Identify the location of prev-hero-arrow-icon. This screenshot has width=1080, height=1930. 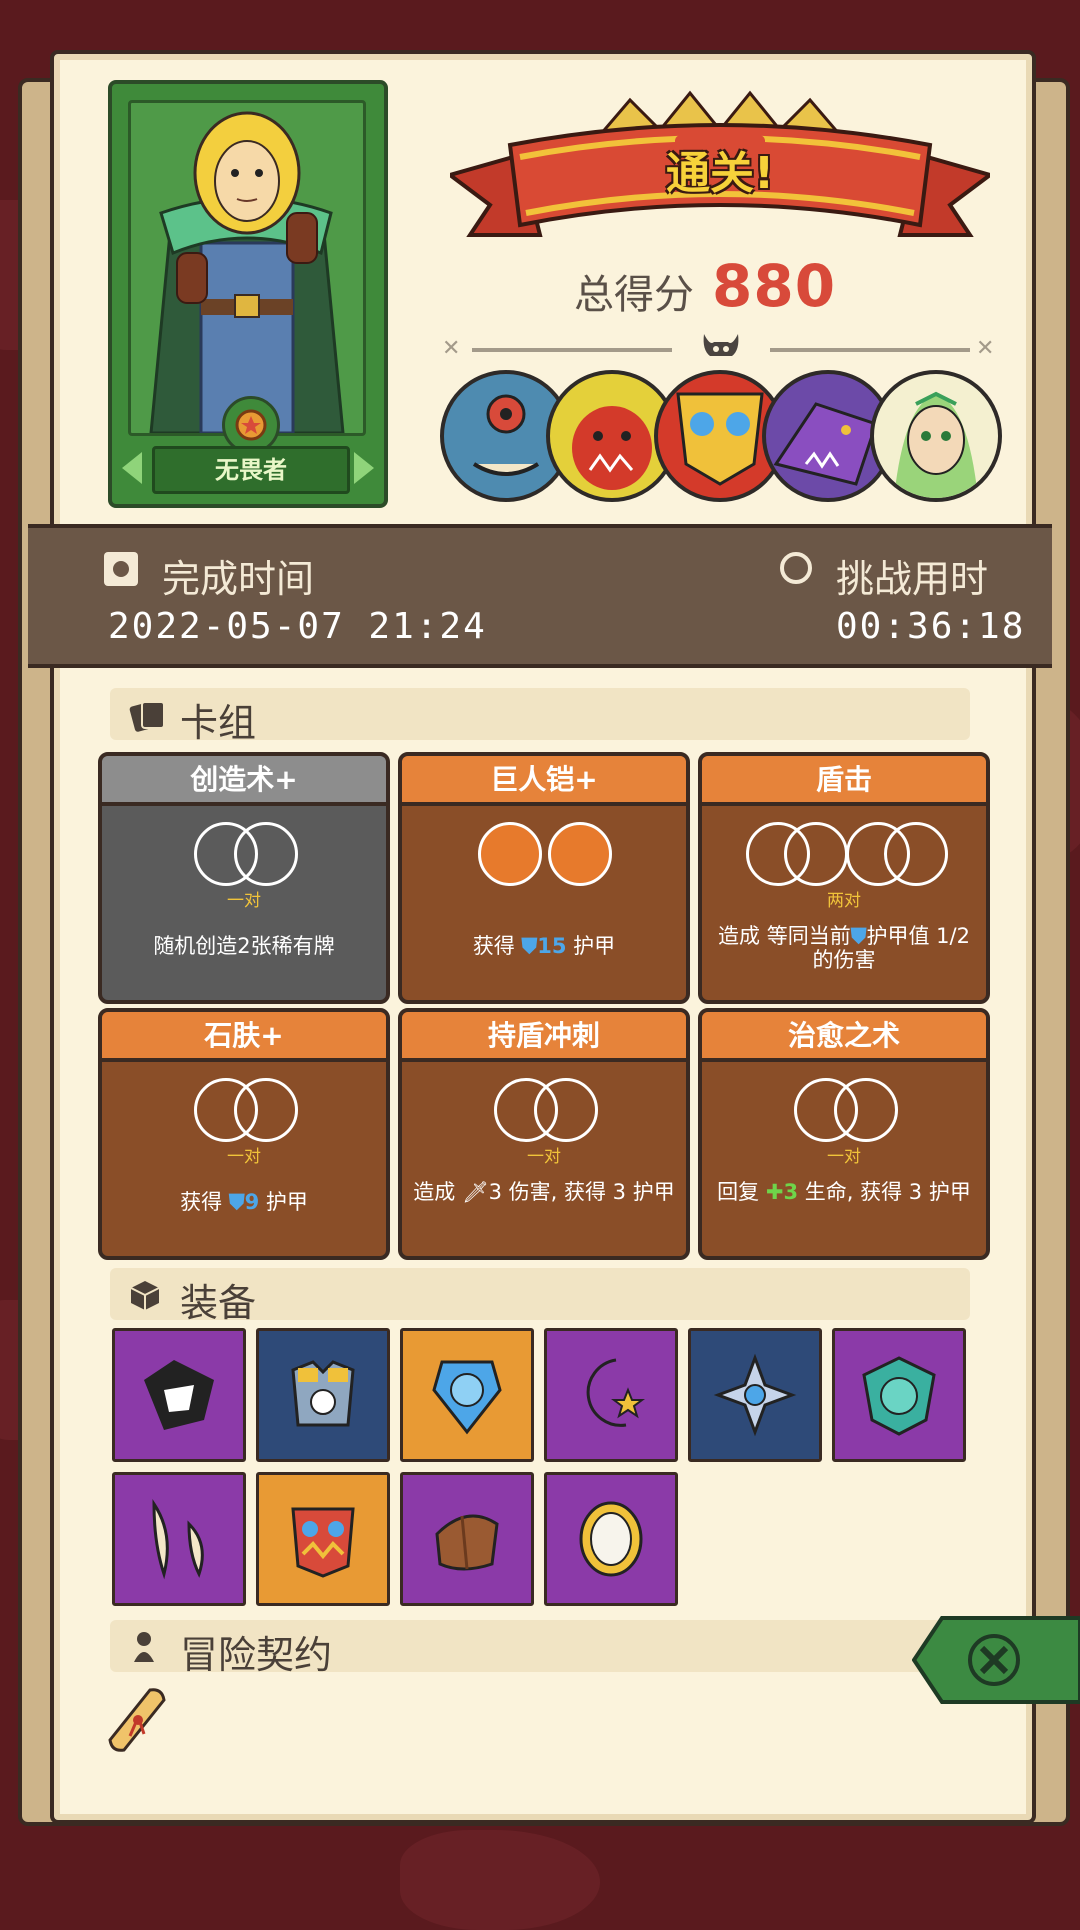
(132, 468).